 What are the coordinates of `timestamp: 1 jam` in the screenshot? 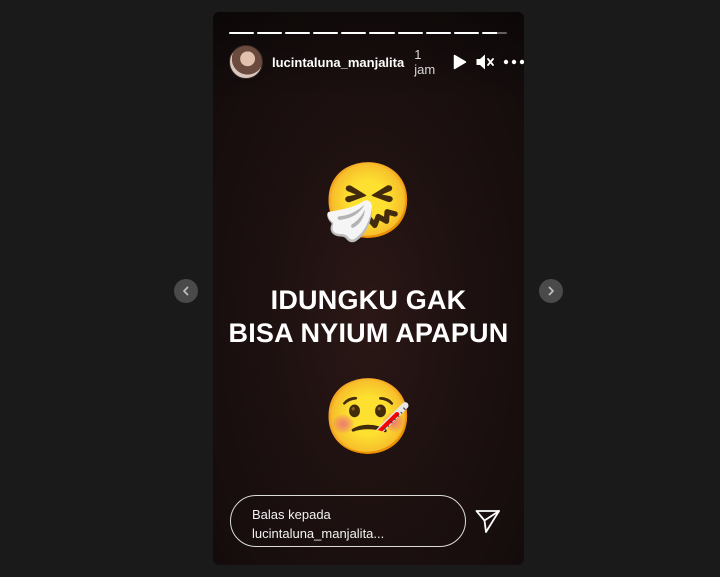 It's located at (425, 62).